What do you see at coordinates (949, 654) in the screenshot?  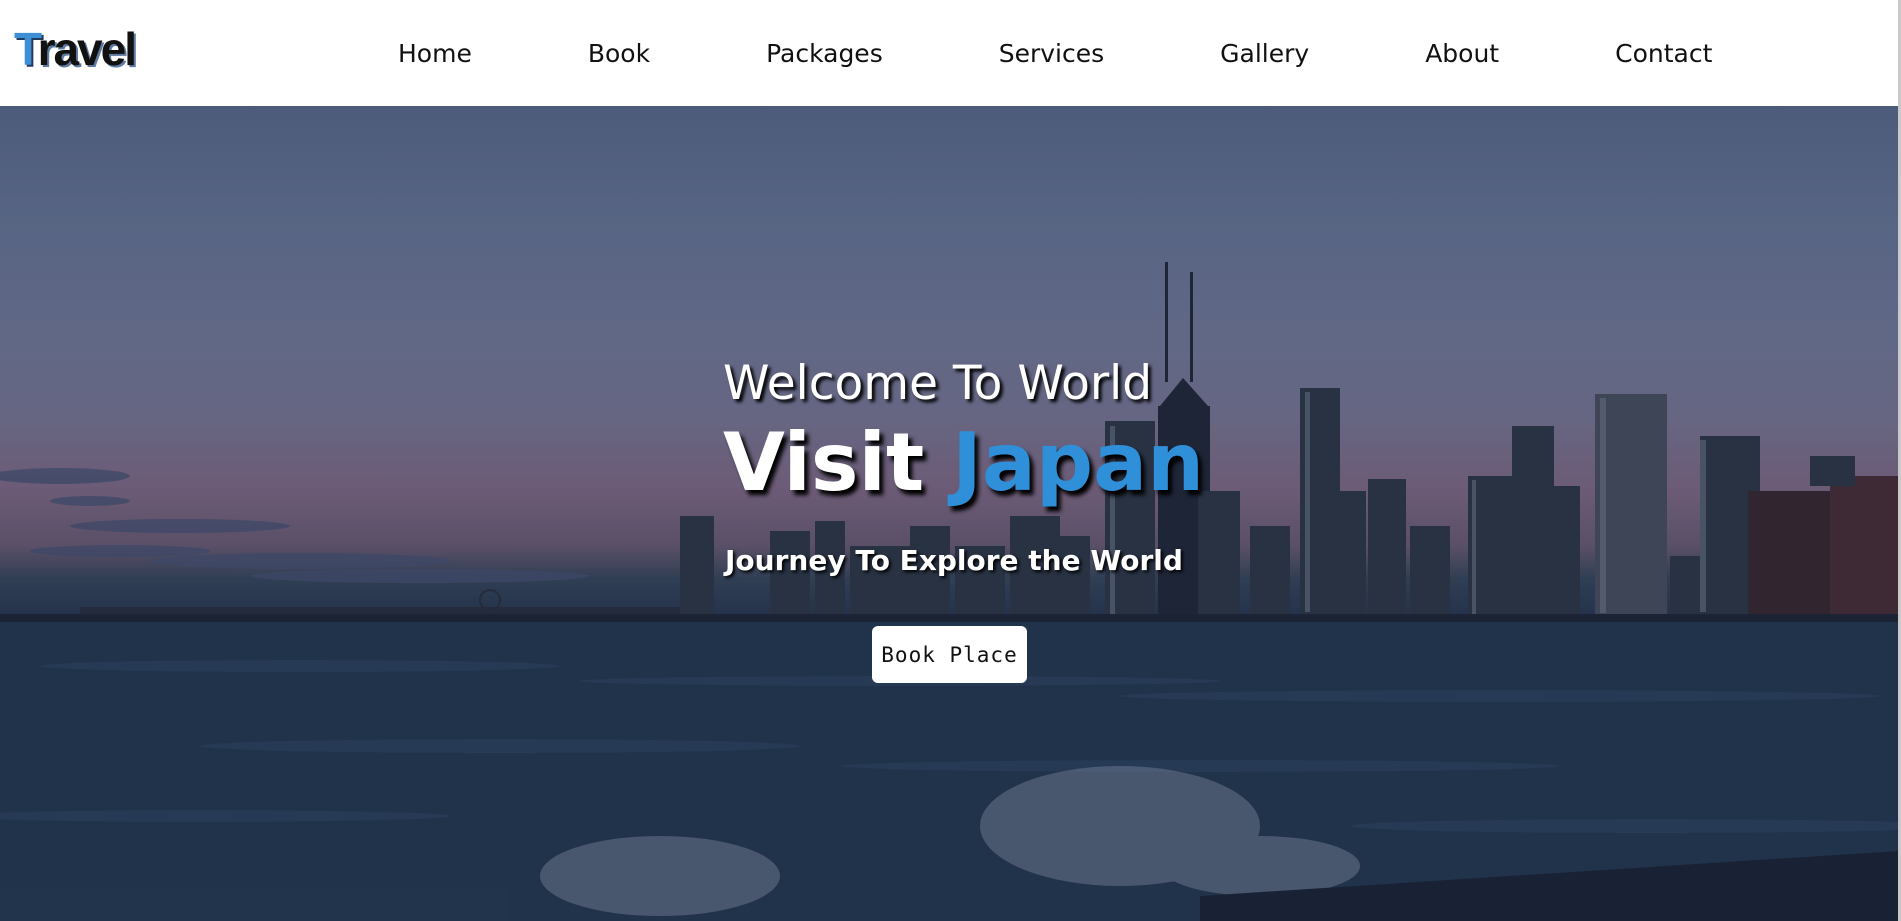 I see `book-place-button: Book Place` at bounding box center [949, 654].